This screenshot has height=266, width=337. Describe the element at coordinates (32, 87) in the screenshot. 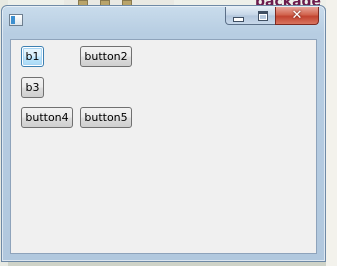

I see `b3-button: b3` at that location.